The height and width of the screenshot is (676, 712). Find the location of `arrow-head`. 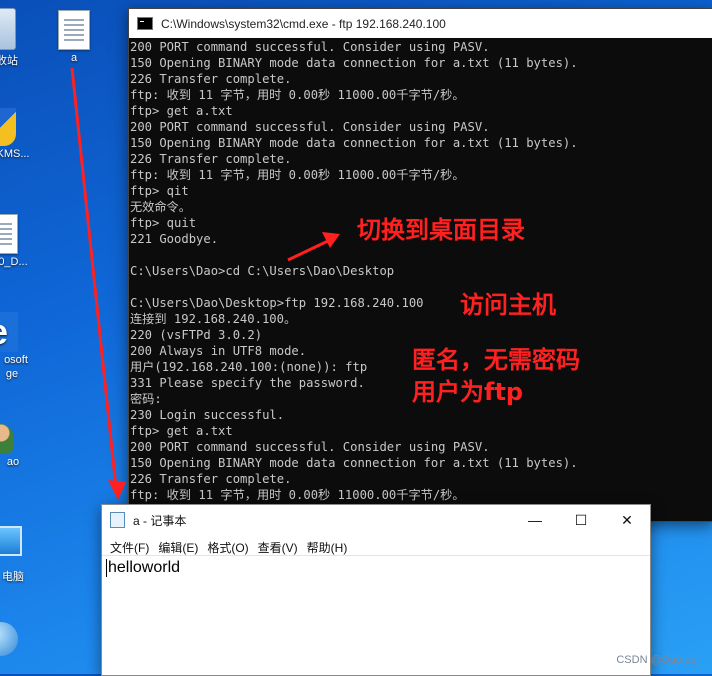

arrow-head is located at coordinates (117, 490).